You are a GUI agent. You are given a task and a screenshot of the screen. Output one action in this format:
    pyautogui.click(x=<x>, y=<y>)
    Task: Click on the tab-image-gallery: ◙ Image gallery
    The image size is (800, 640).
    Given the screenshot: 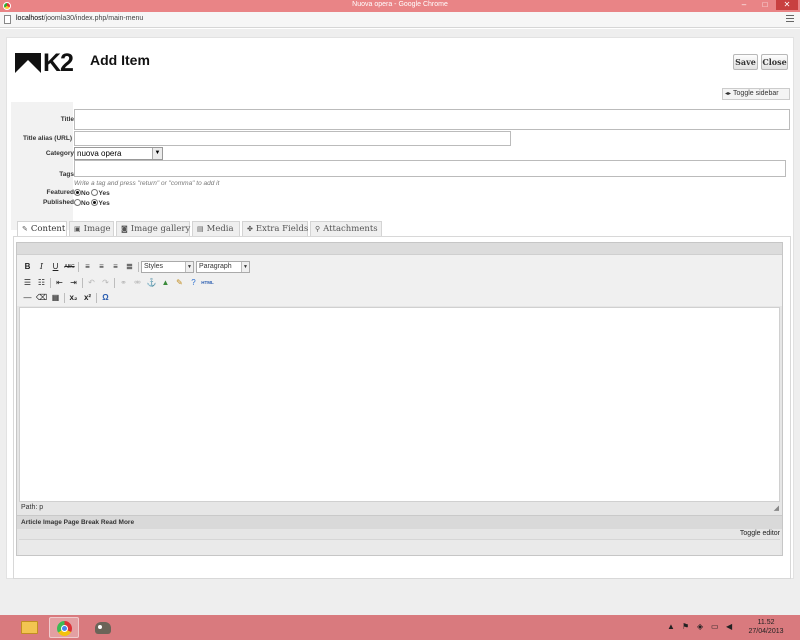 What is the action you would take?
    pyautogui.click(x=153, y=228)
    